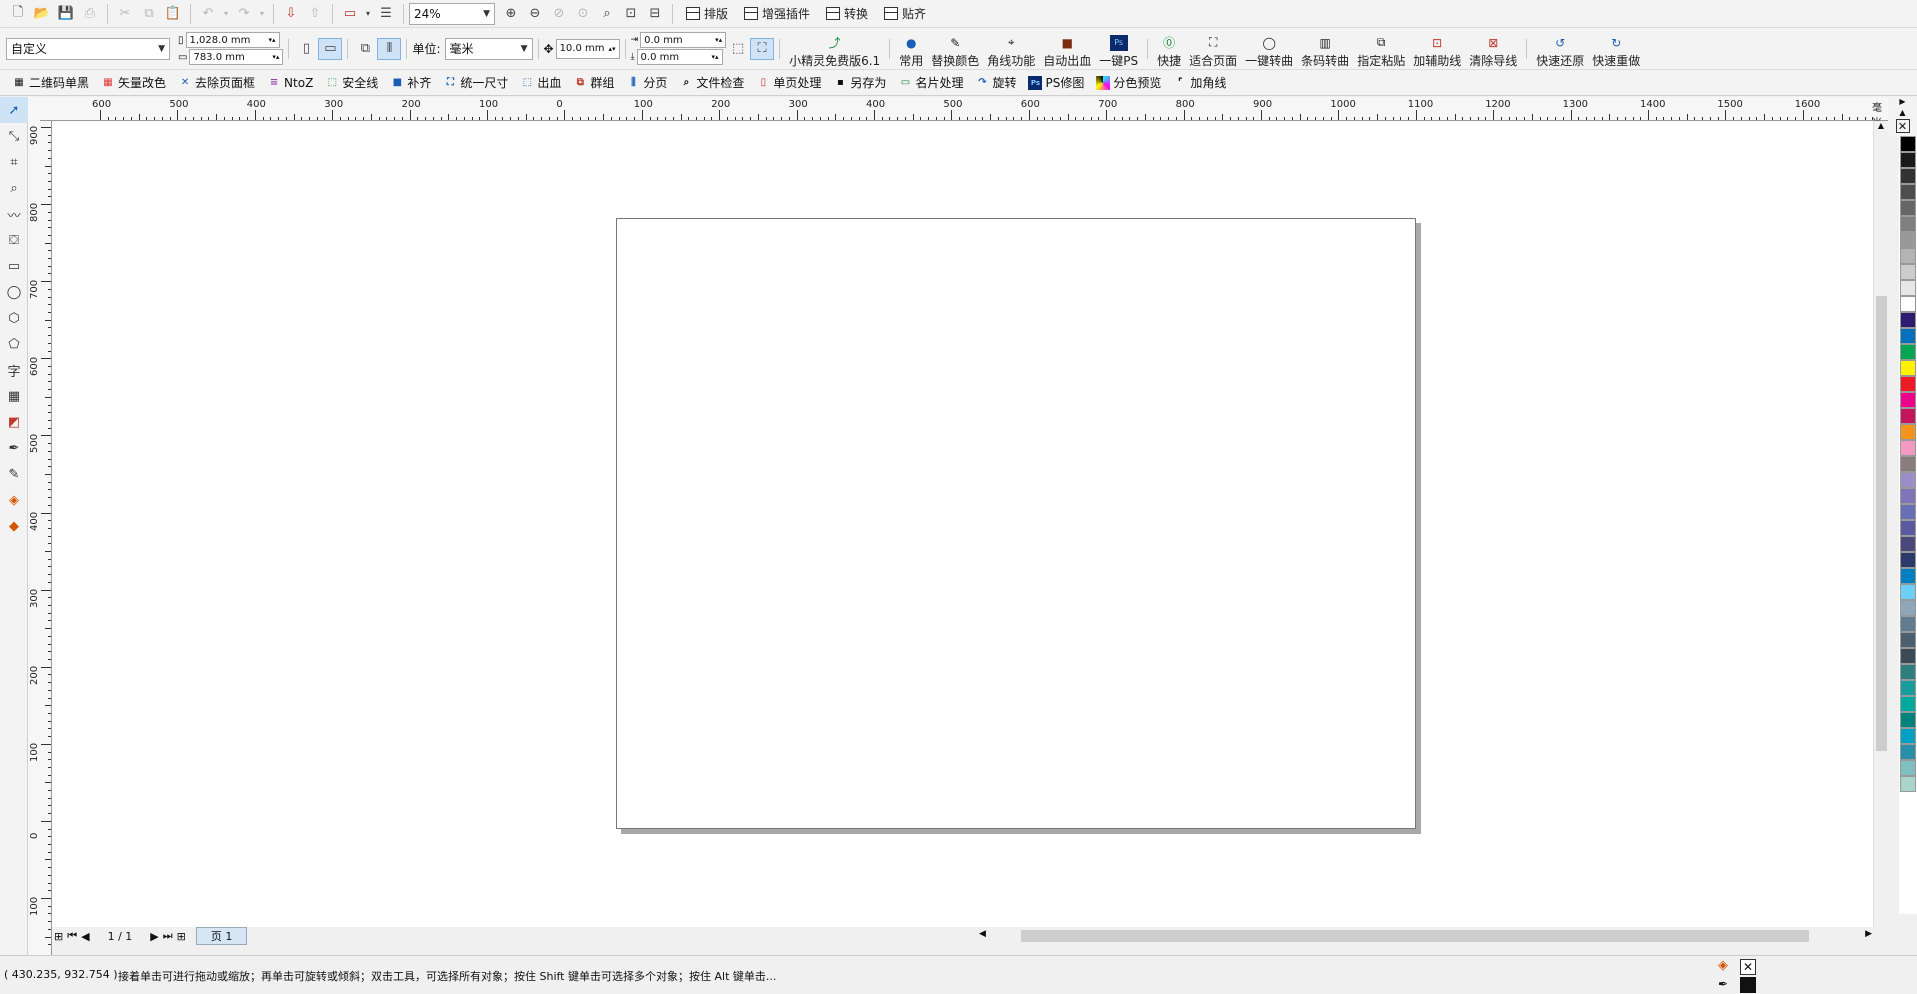 Image resolution: width=1917 pixels, height=994 pixels. Describe the element at coordinates (1868, 934) in the screenshot. I see `scroll-right-icon: ▶` at that location.